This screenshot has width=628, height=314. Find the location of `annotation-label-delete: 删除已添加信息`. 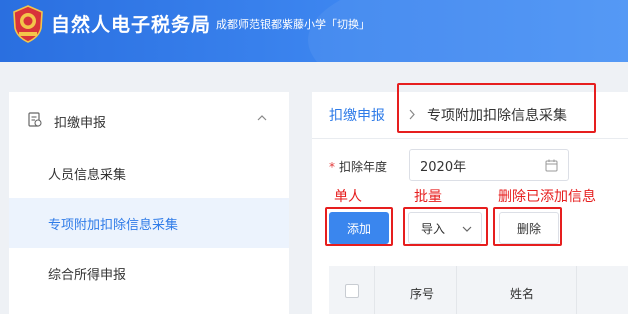

annotation-label-delete: 删除已添加信息 is located at coordinates (547, 197).